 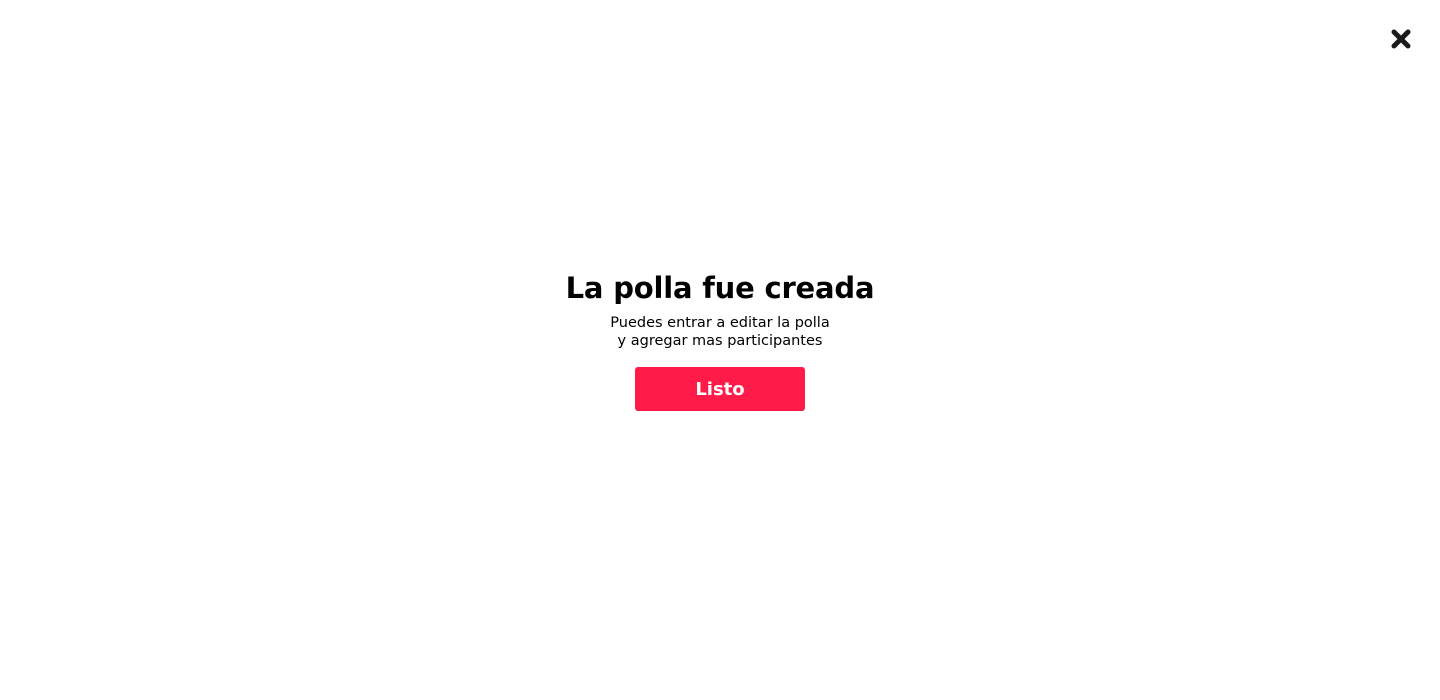 I want to click on message-line-2: y agregar mas participantes, so click(x=720, y=341).